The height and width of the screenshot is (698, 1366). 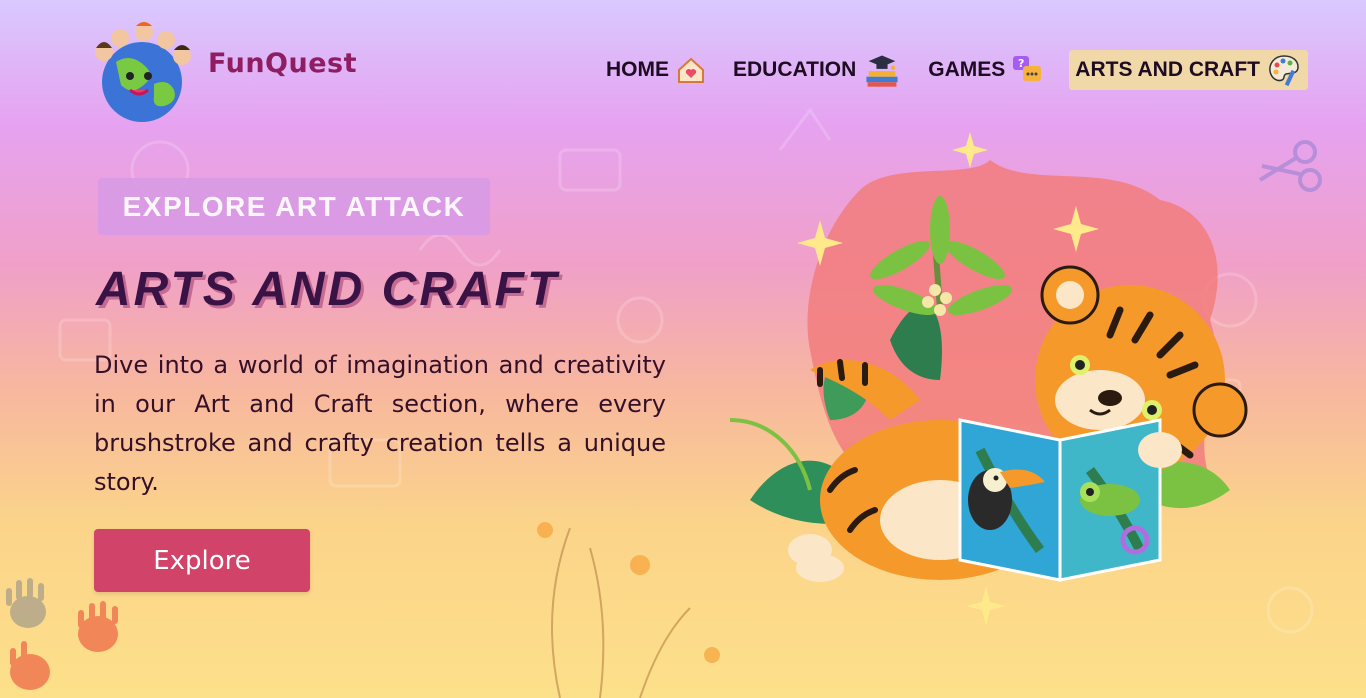 What do you see at coordinates (882, 71) in the screenshot?
I see `graduation-books-icon` at bounding box center [882, 71].